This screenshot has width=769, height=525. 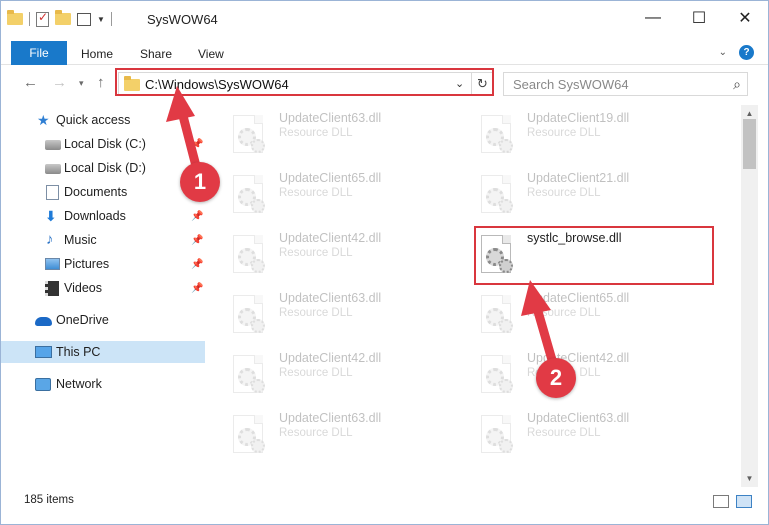 I want to click on properties-check-icon, so click(x=42, y=18).